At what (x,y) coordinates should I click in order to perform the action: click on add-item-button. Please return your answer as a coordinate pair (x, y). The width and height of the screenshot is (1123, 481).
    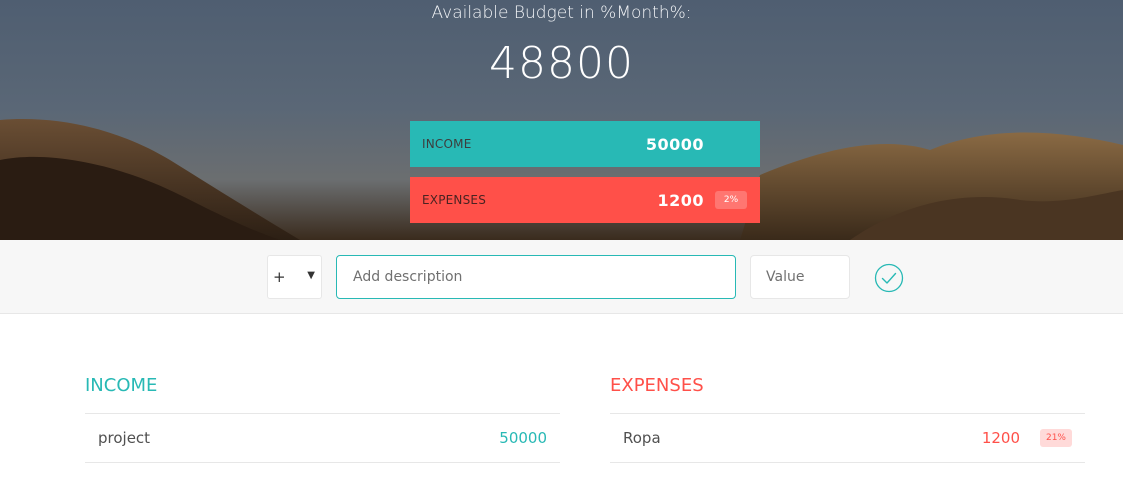
    Looking at the image, I should click on (889, 278).